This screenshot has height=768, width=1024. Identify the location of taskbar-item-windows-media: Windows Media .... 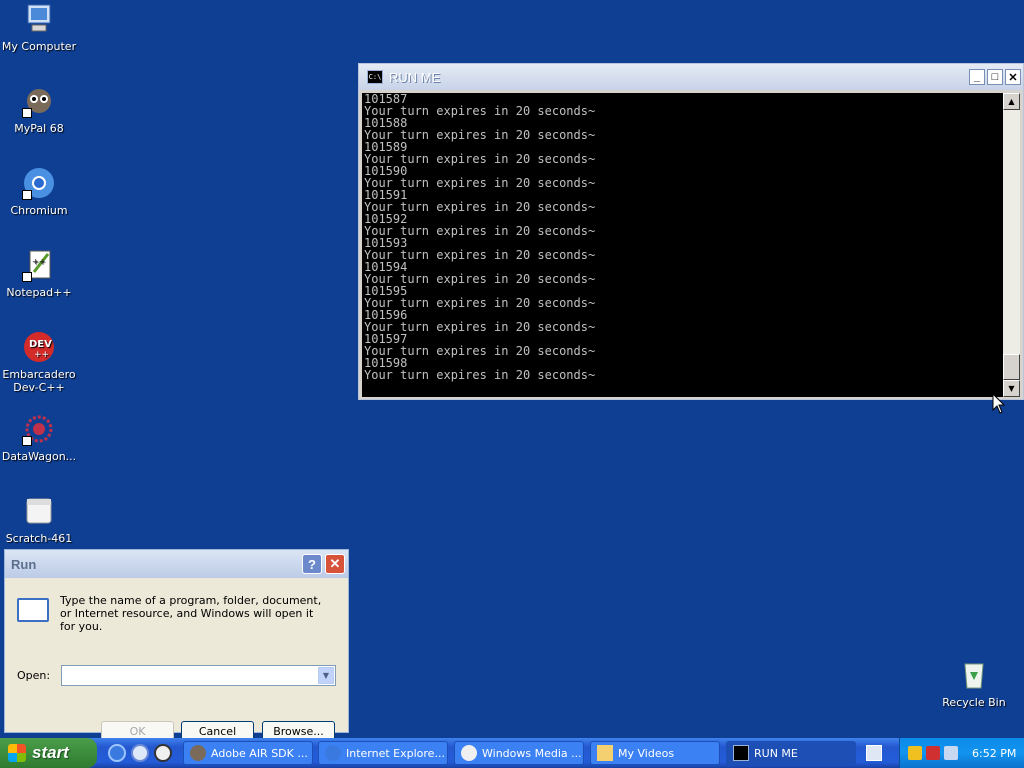
(519, 753).